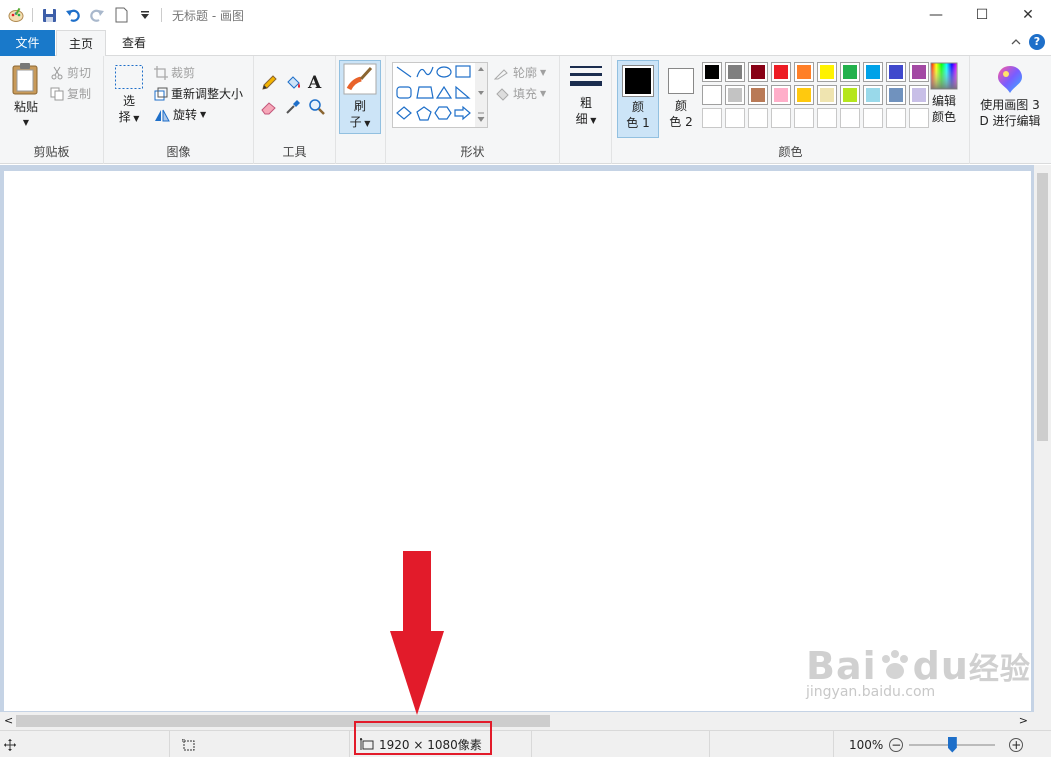 Image resolution: width=1051 pixels, height=757 pixels. Describe the element at coordinates (360, 97) in the screenshot. I see `brushes-button: 刷 子 ▼` at that location.